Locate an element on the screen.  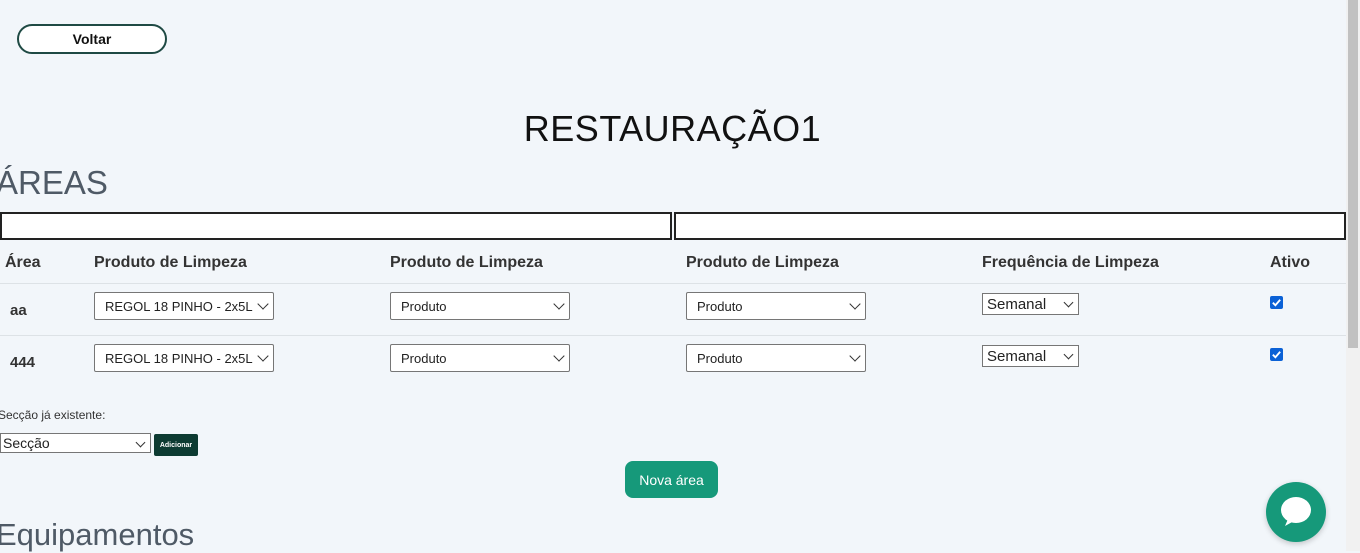
existing-section-label: Secção já existente: is located at coordinates (53, 415).